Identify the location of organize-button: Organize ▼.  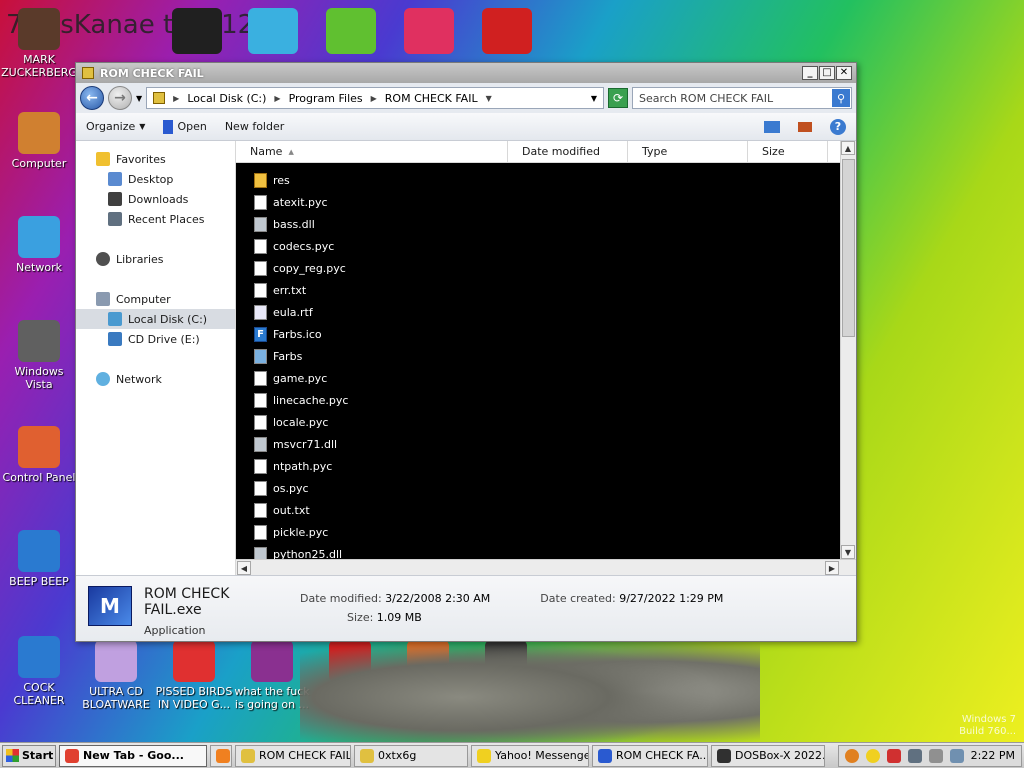
(115, 126).